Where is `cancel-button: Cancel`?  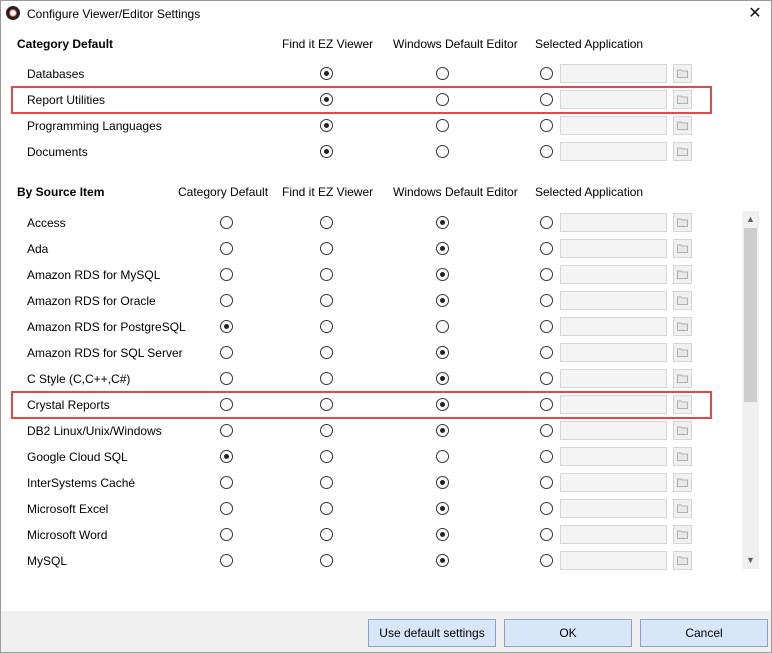
cancel-button: Cancel is located at coordinates (704, 633).